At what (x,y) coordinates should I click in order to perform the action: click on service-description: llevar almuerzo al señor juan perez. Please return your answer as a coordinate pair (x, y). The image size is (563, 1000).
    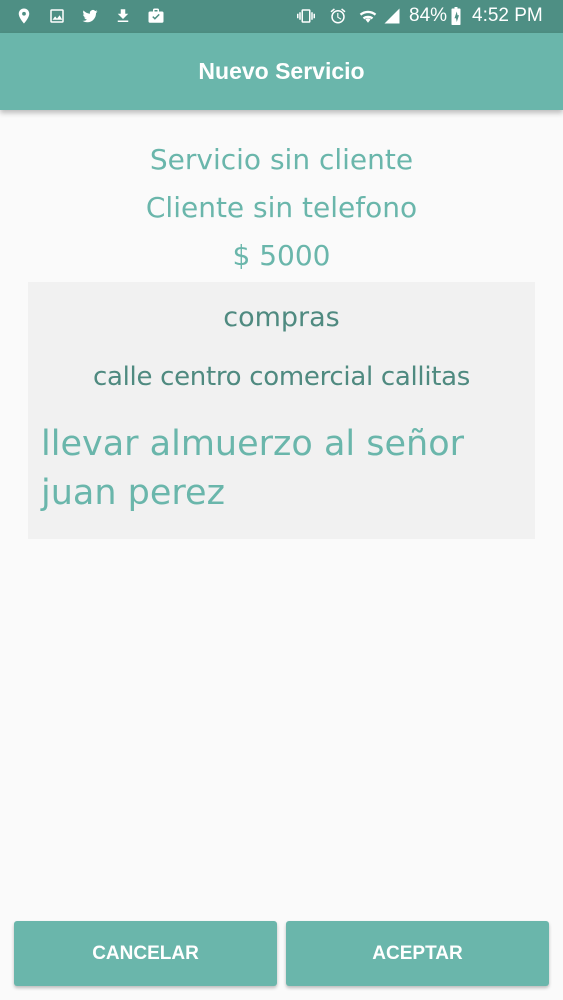
    Looking at the image, I should click on (252, 468).